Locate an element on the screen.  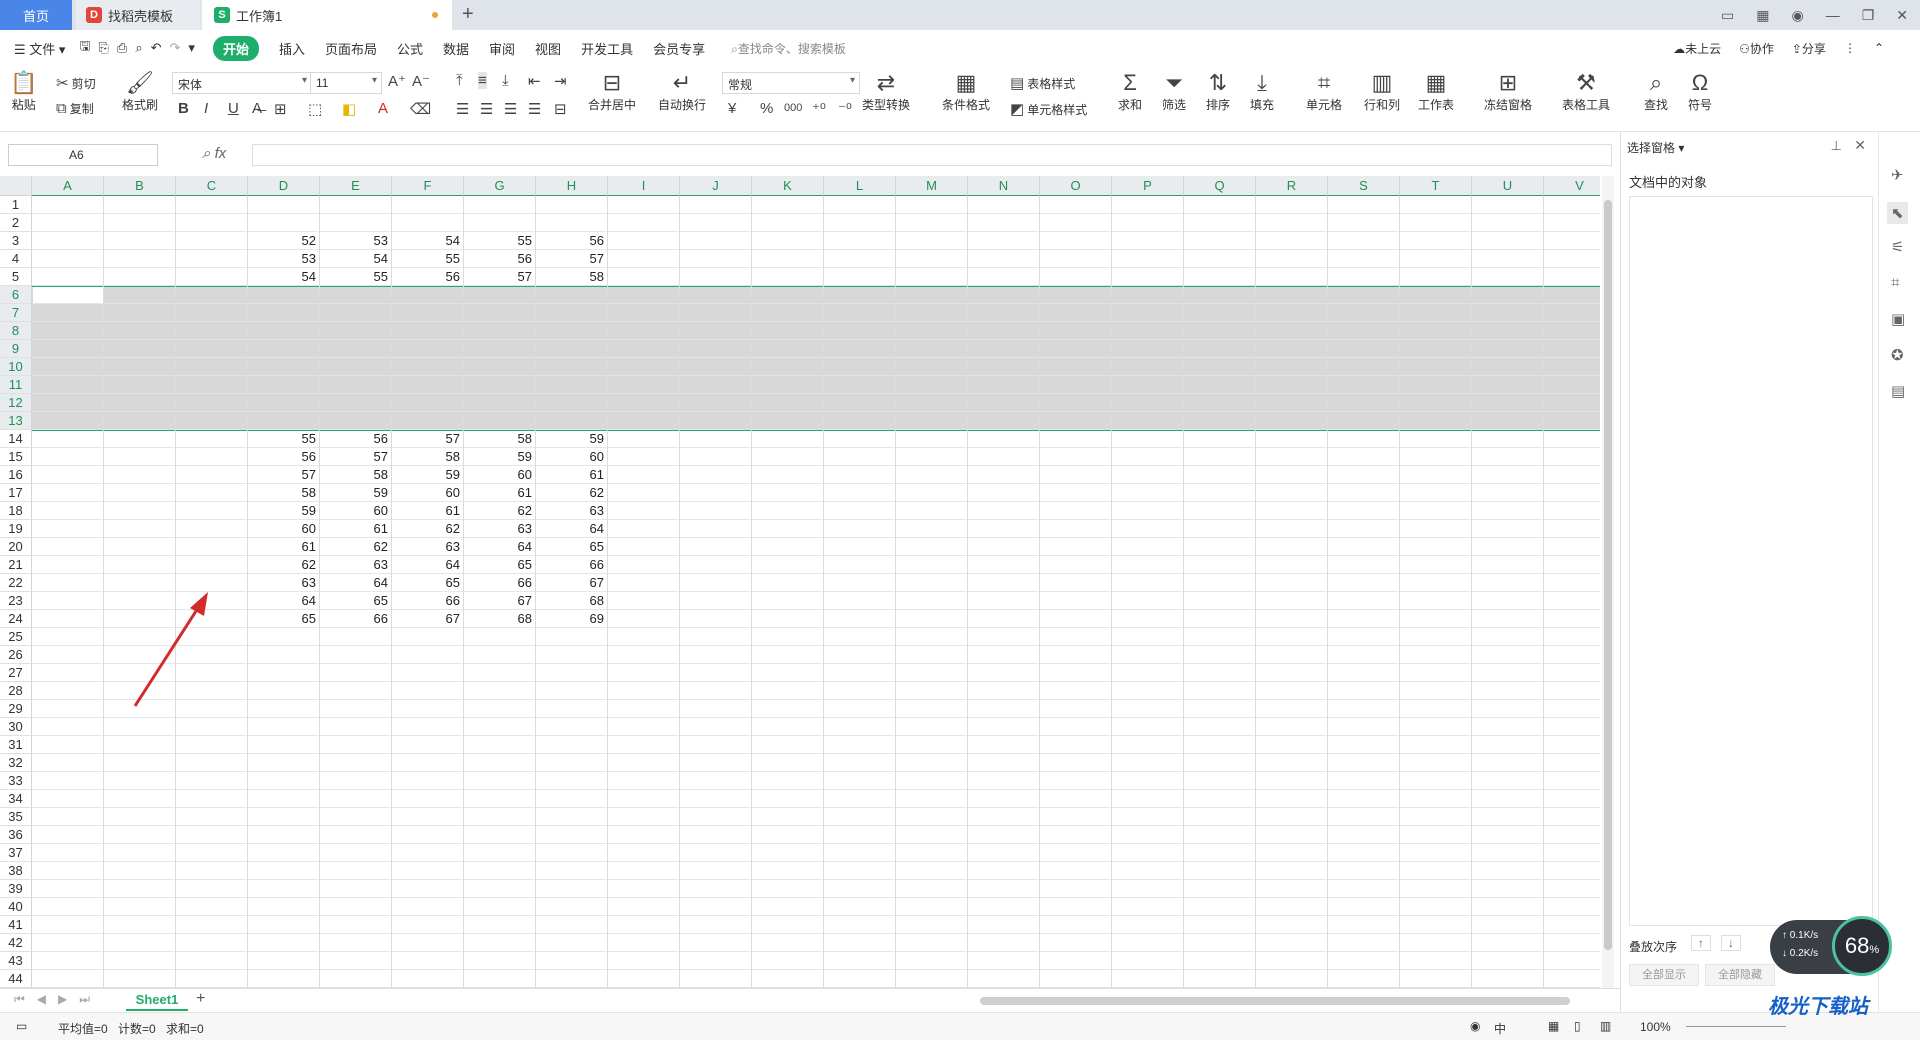
command-search: ⌕查找命令、搜索模板 is located at coordinates (788, 48).